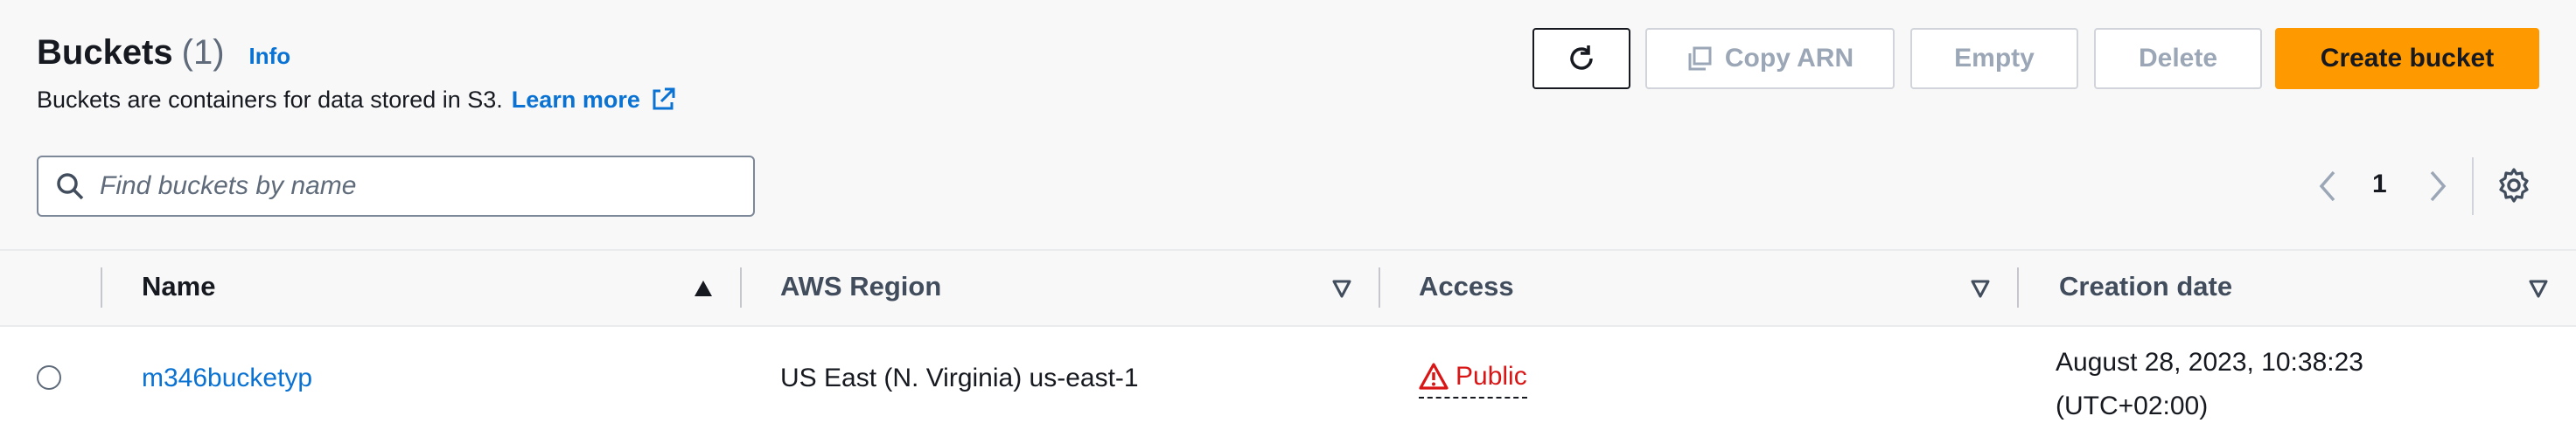  Describe the element at coordinates (959, 378) in the screenshot. I see `bucket-region: US East (N. Virginia) us-east-1` at that location.